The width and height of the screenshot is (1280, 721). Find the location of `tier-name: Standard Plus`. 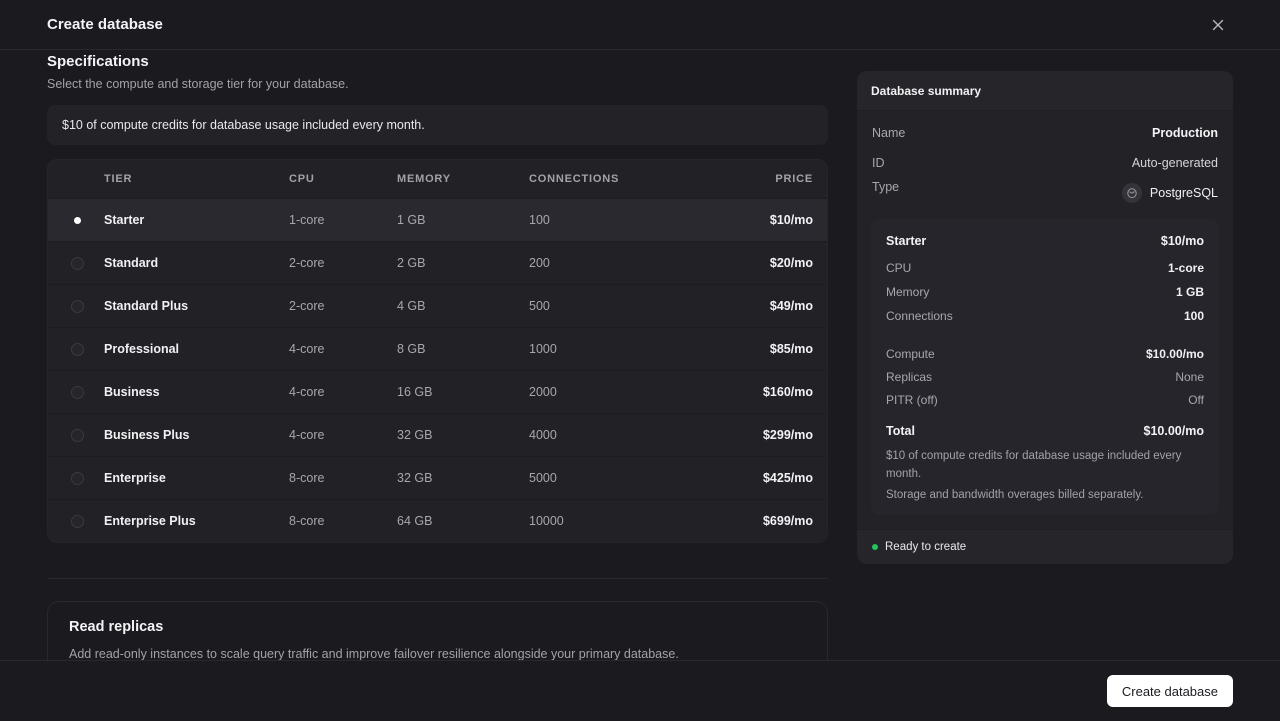

tier-name: Standard Plus is located at coordinates (146, 306).